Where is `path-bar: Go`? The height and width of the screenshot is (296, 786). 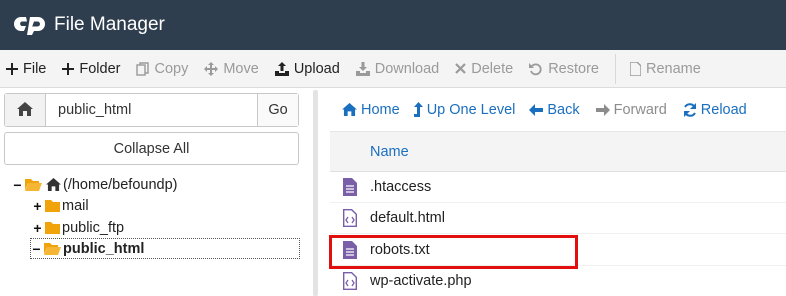 path-bar: Go is located at coordinates (151, 110).